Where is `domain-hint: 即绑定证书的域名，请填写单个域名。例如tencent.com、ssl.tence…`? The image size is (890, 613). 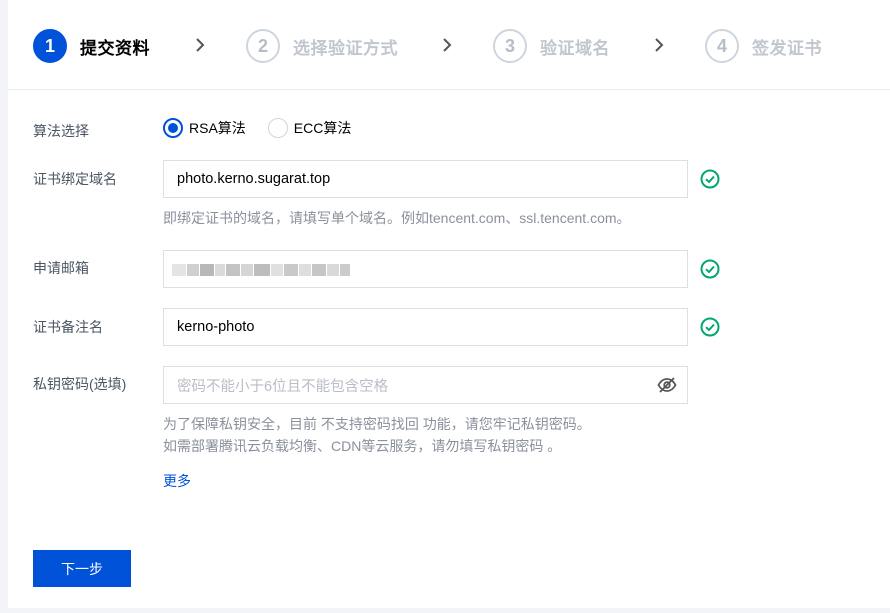 domain-hint: 即绑定证书的域名，请填写单个域名。例如tencent.com、ssl.tence… is located at coordinates (397, 218).